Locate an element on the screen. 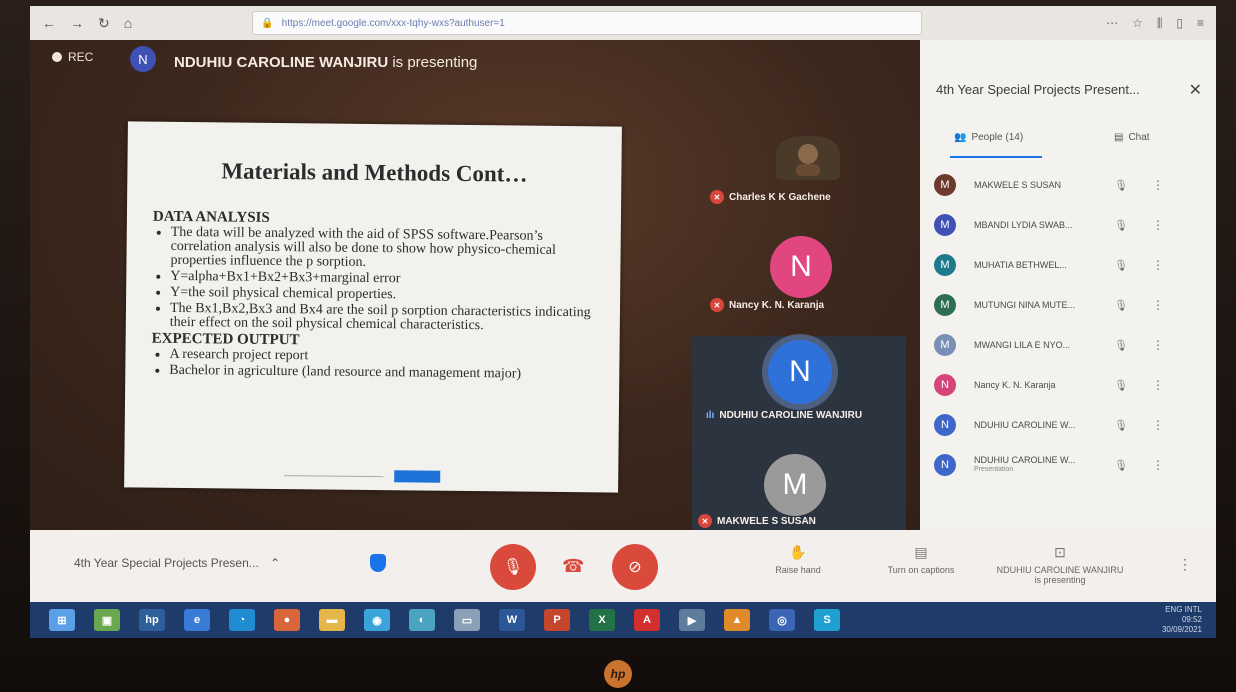  chat-icon: ▤ is located at coordinates (1119, 137).